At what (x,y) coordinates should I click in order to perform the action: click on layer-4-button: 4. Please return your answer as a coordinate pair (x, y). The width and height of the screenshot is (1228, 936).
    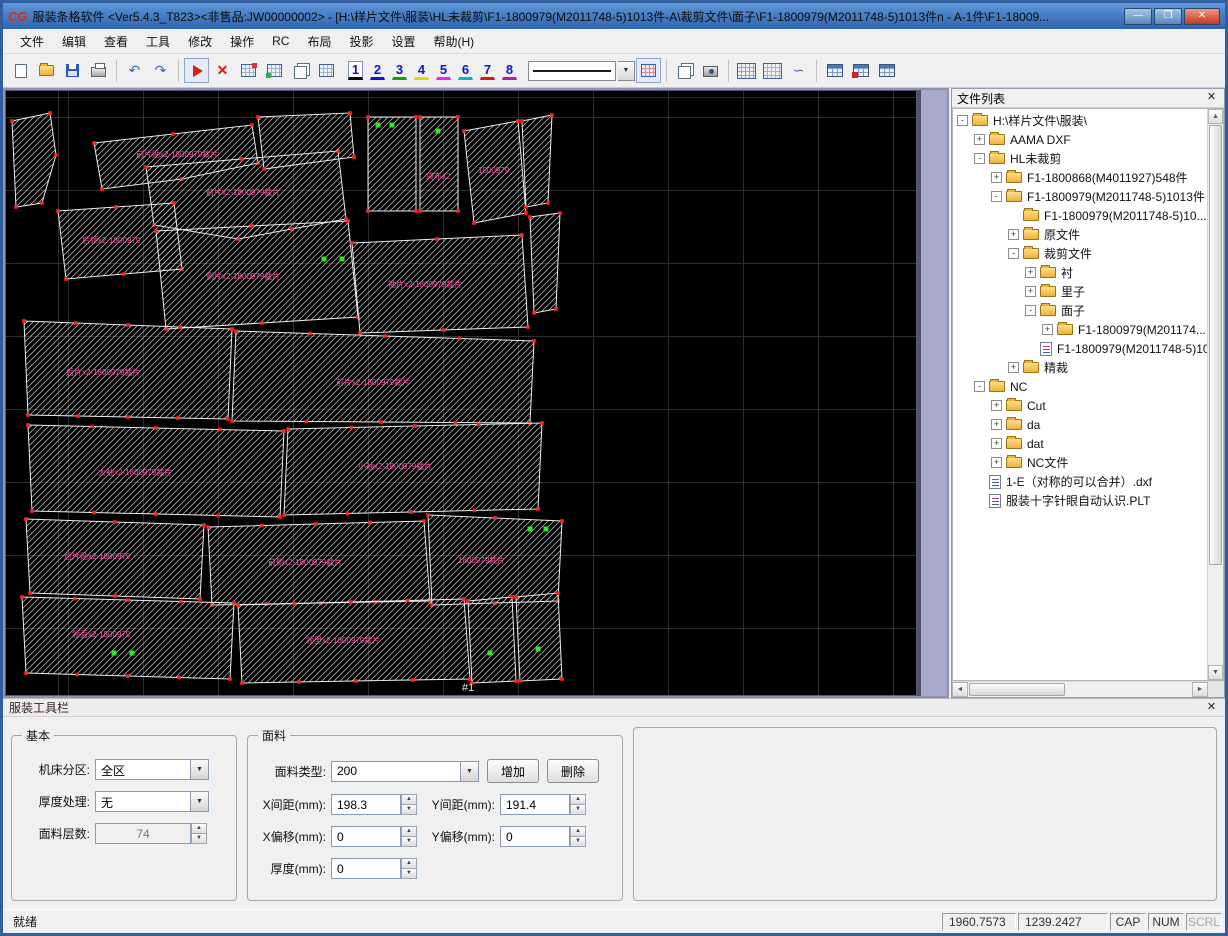
    Looking at the image, I should click on (421, 70).